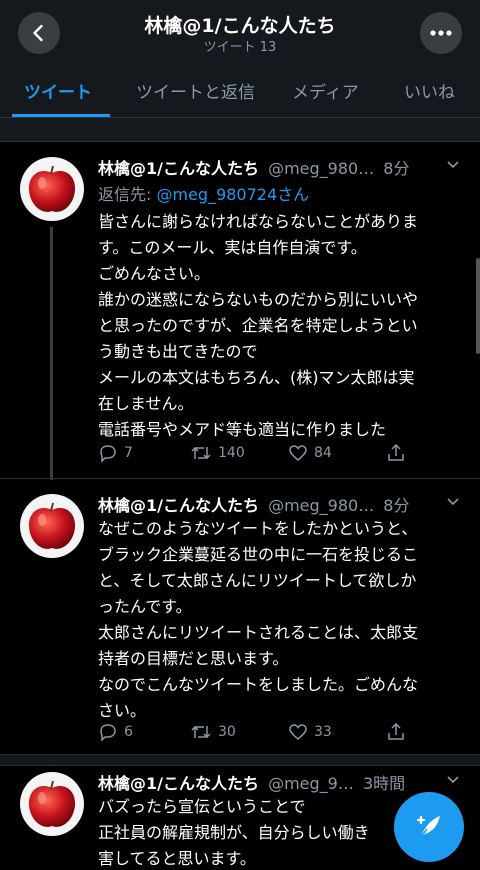 The image size is (480, 870). I want to click on reply-count: 7, so click(128, 453).